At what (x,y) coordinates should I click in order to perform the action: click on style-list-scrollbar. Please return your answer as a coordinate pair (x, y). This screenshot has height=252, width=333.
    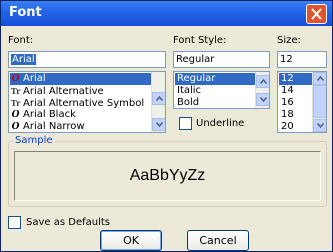
    Looking at the image, I should click on (262, 90).